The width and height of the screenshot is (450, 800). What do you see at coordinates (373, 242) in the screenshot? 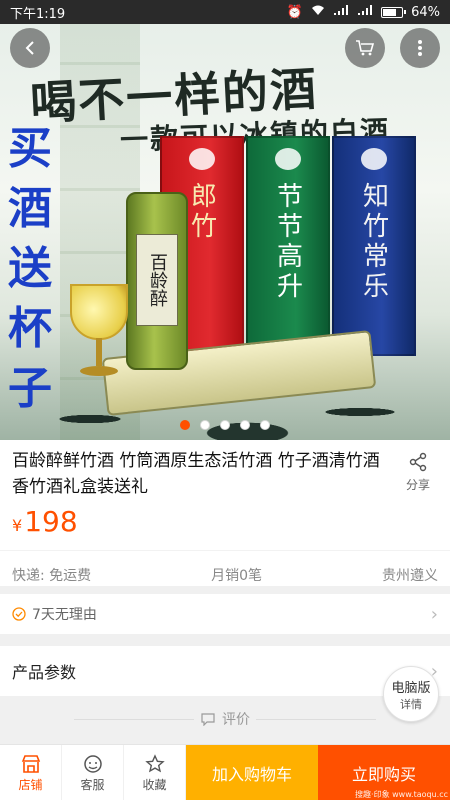
I see `gift-box-label: 知竹常乐` at bounding box center [373, 242].